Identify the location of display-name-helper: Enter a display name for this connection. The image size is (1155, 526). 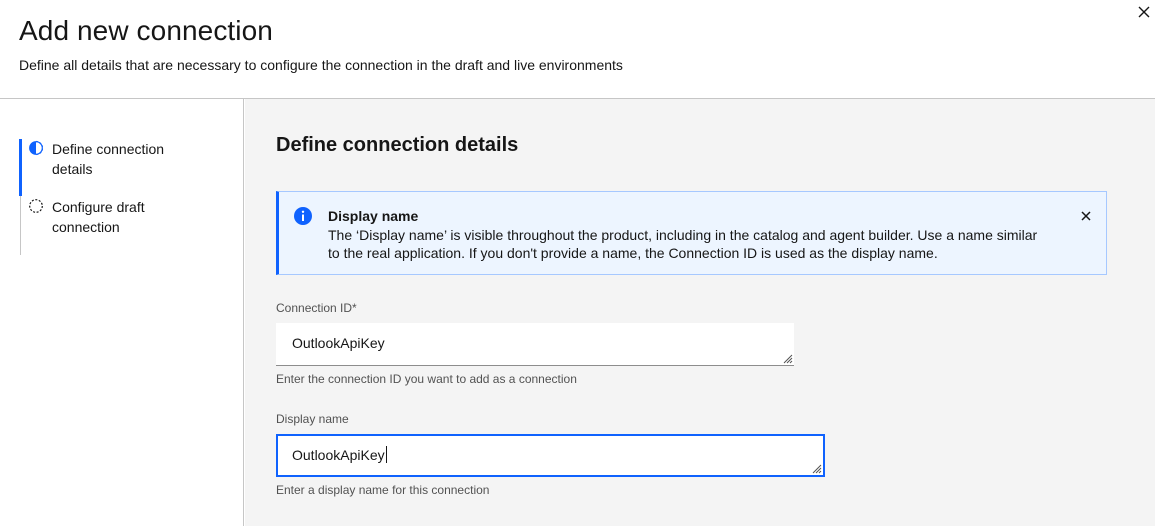
(383, 490).